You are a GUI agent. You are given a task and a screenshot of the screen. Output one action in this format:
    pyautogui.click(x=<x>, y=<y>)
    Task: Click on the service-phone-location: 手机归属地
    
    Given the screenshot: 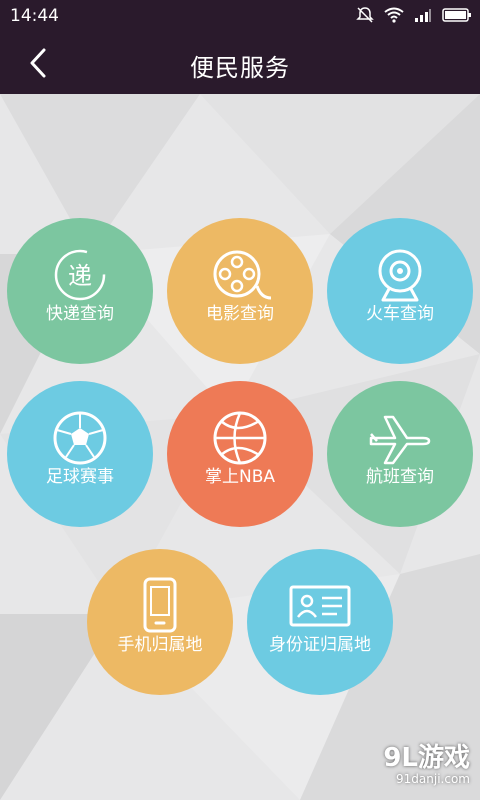 What is the action you would take?
    pyautogui.click(x=160, y=622)
    